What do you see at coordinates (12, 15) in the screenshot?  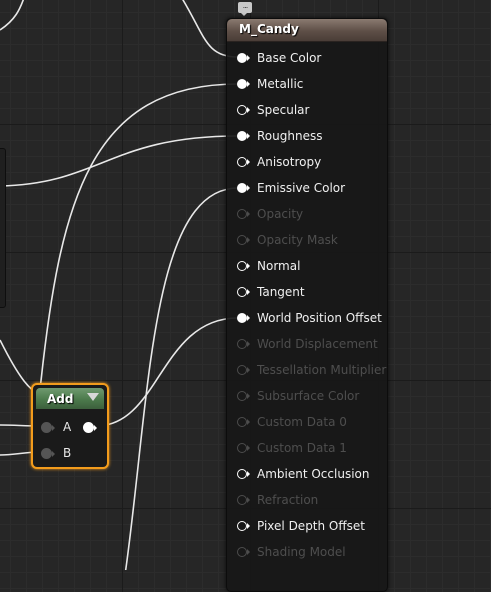 I see `wire-offscreen-top` at bounding box center [12, 15].